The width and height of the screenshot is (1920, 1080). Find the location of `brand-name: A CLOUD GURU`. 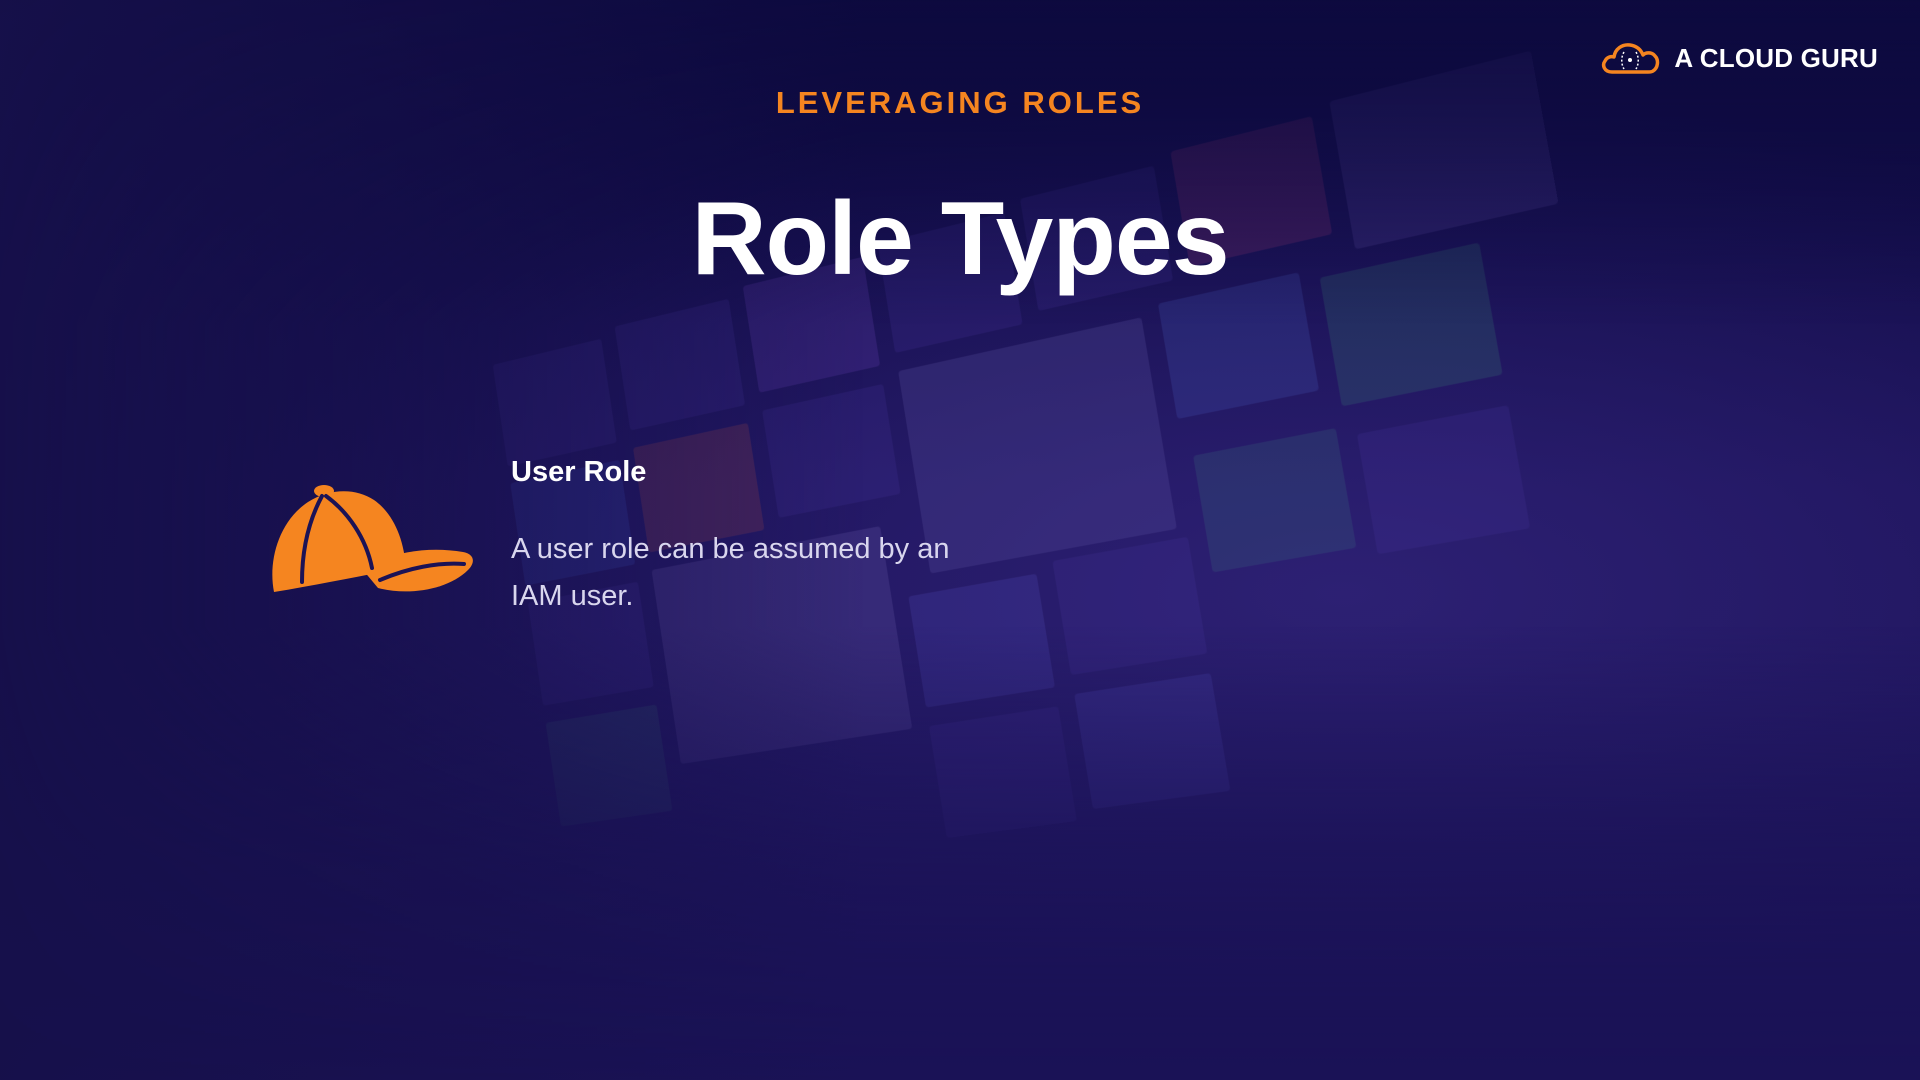

brand-name: A CLOUD GURU is located at coordinates (1776, 57).